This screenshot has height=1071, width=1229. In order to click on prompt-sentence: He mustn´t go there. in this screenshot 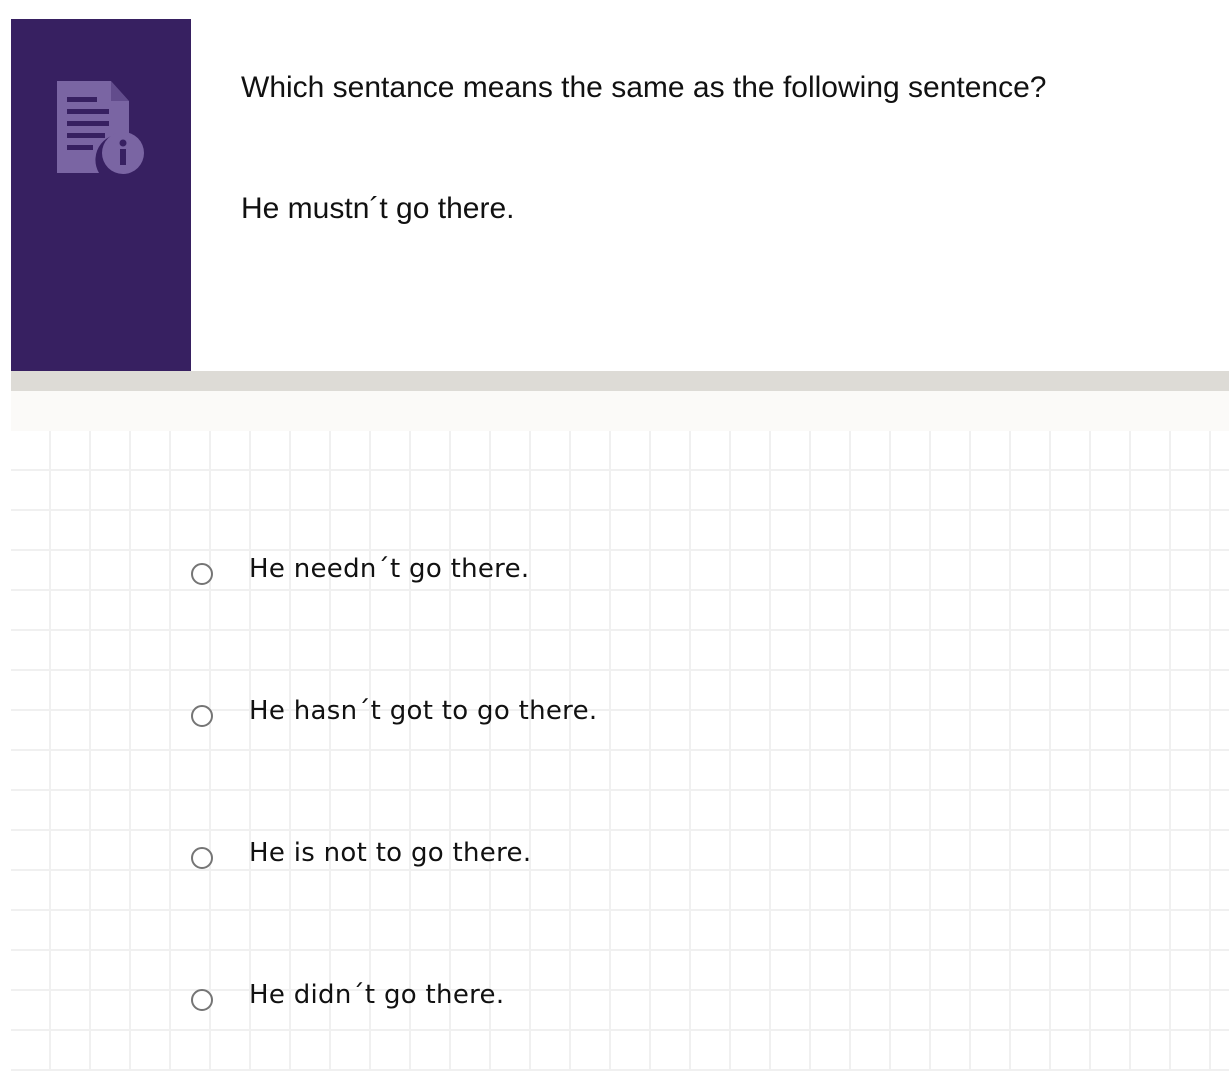, I will do `click(378, 208)`.